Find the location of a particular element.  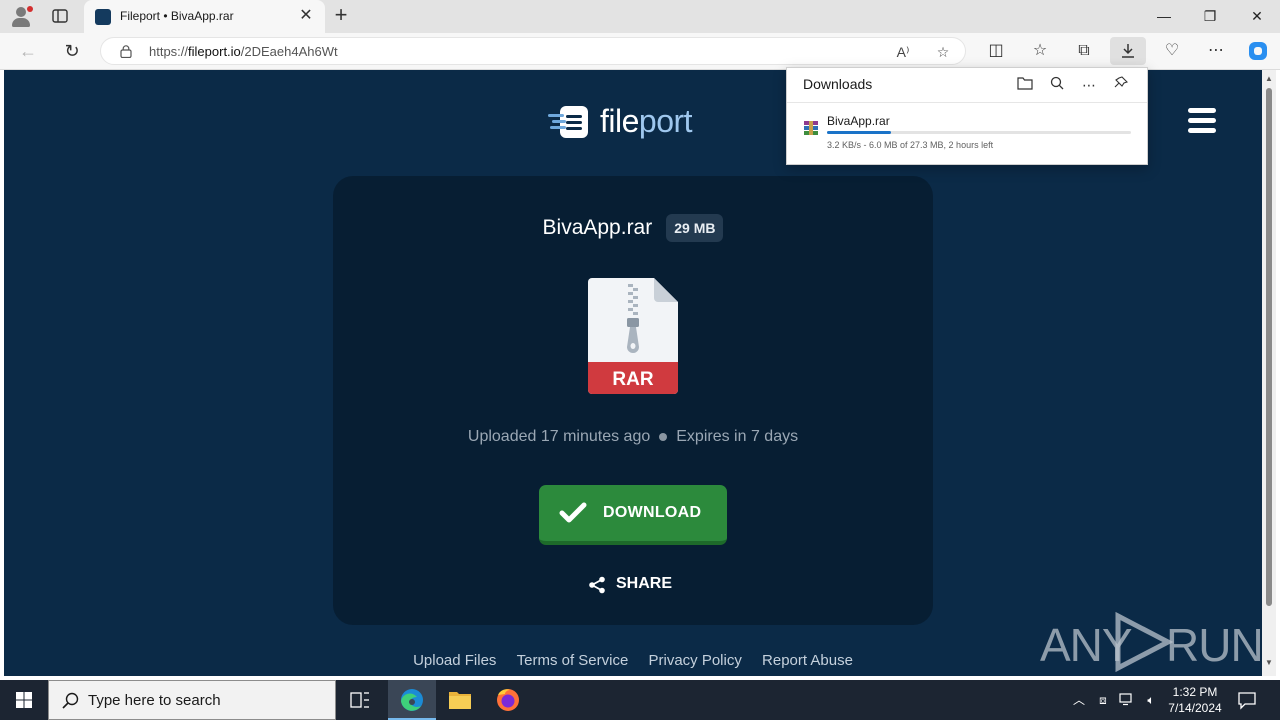

open-folder-icon is located at coordinates (1025, 85).